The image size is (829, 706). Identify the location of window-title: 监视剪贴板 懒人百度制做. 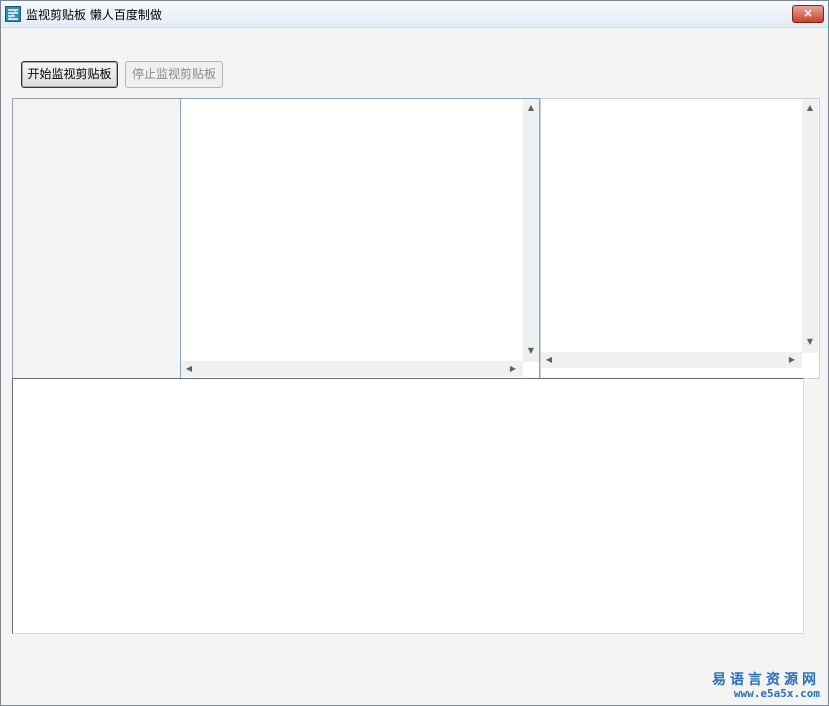
(94, 15).